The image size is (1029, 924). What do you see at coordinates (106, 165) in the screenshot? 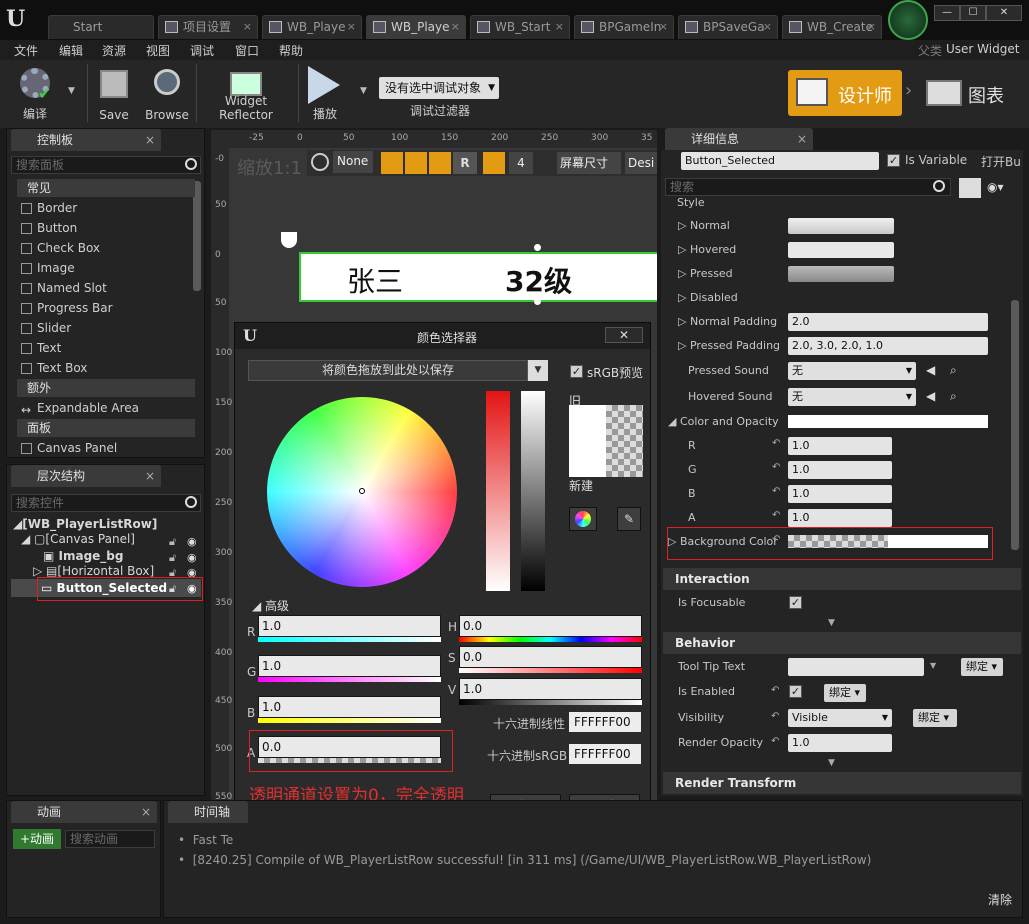
I see `palette-search-input: 搜索面板` at bounding box center [106, 165].